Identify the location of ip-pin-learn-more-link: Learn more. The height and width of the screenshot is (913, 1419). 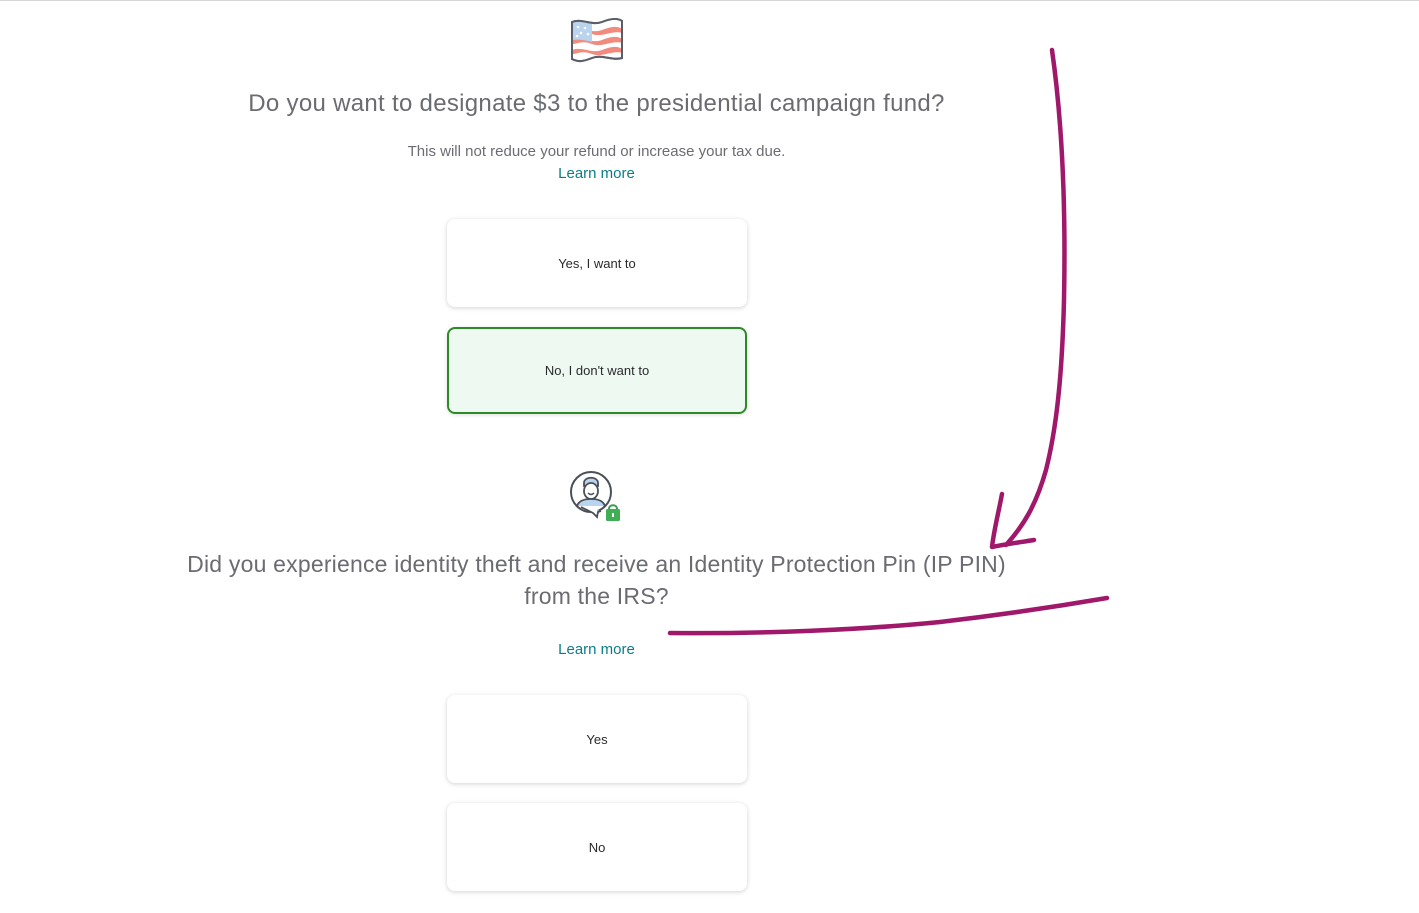
(596, 649).